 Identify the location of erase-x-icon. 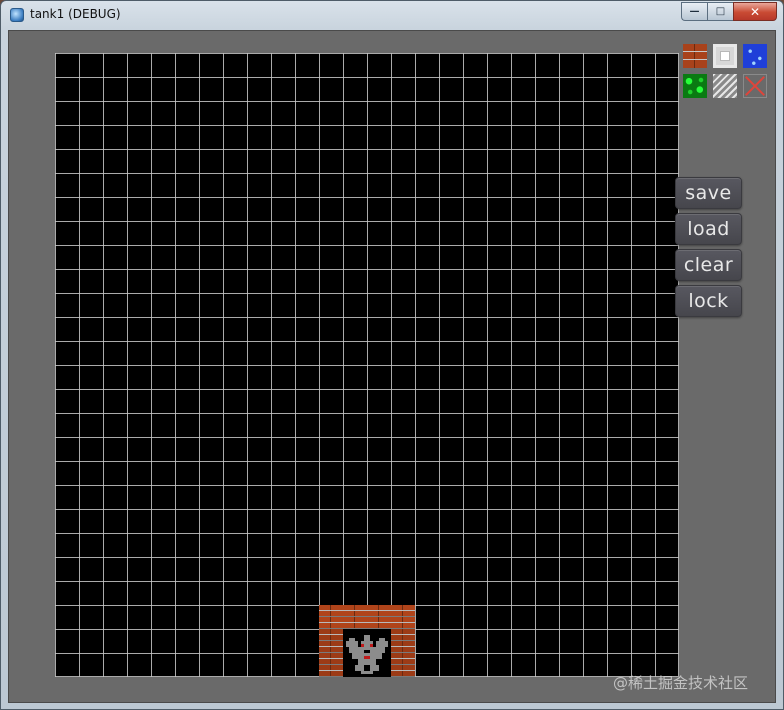
(755, 86).